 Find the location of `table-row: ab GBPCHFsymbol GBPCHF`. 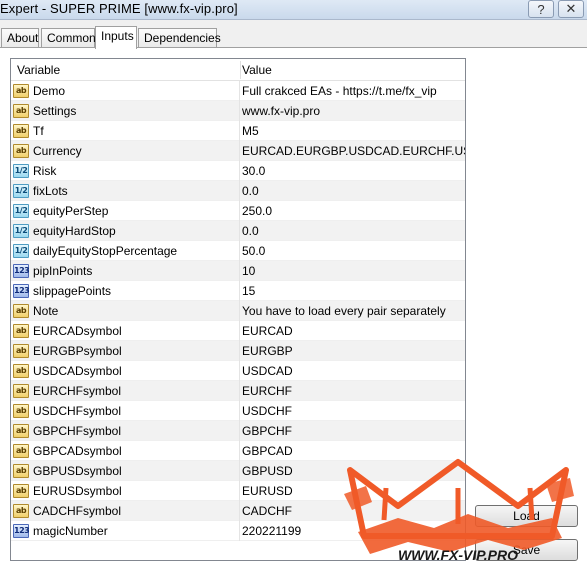

table-row: ab GBPCHFsymbol GBPCHF is located at coordinates (238, 431).